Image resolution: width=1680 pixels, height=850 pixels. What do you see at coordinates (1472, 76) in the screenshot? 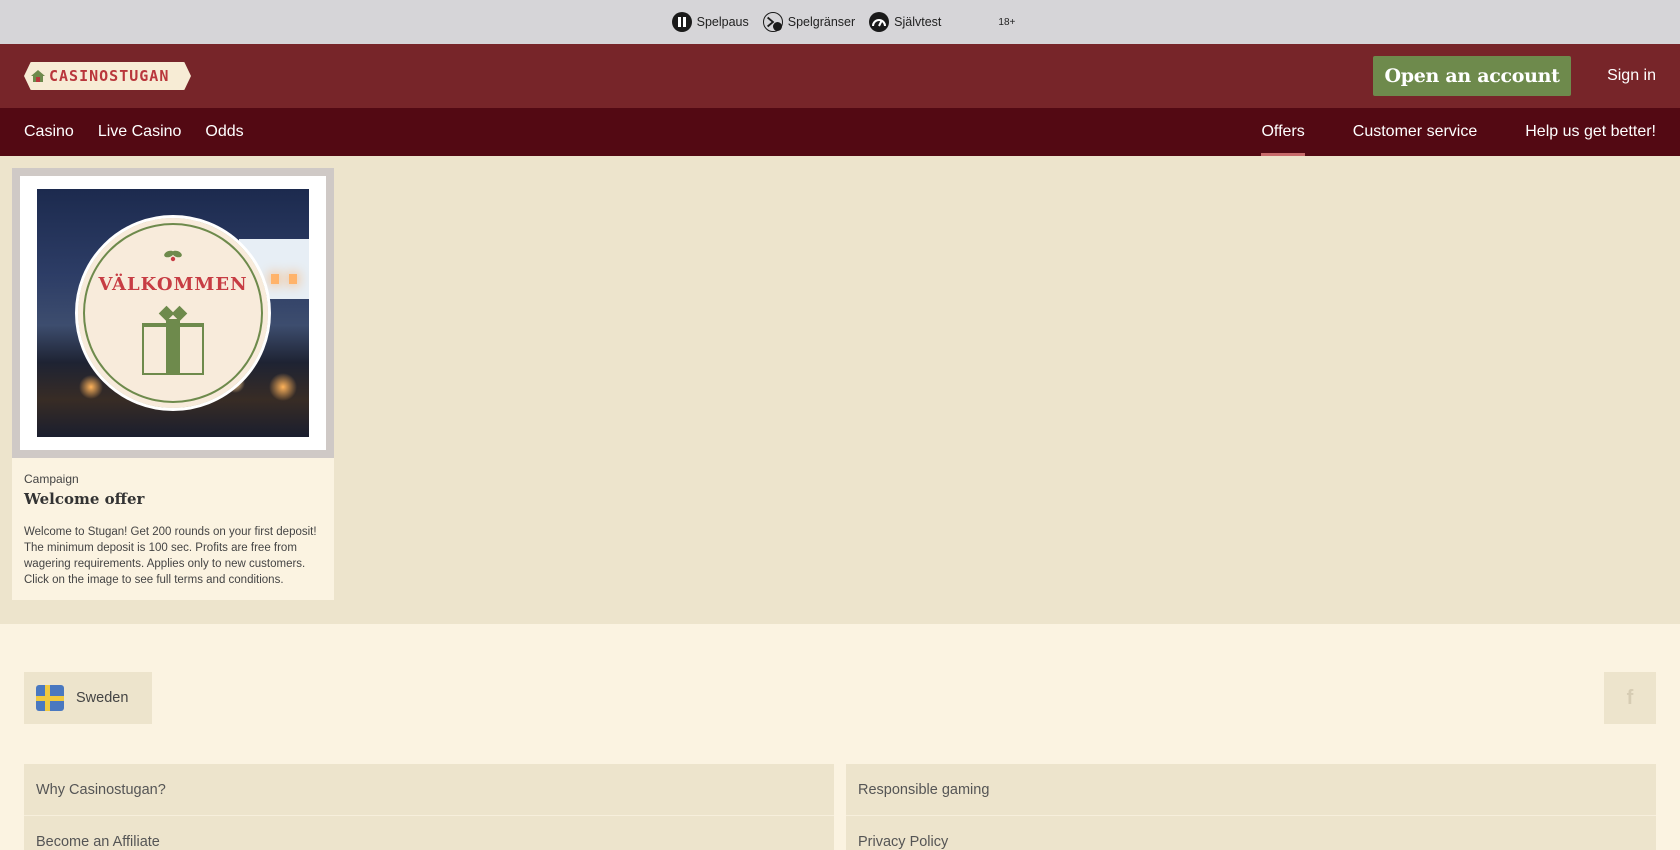
I see `open-account-button: Open an account` at bounding box center [1472, 76].